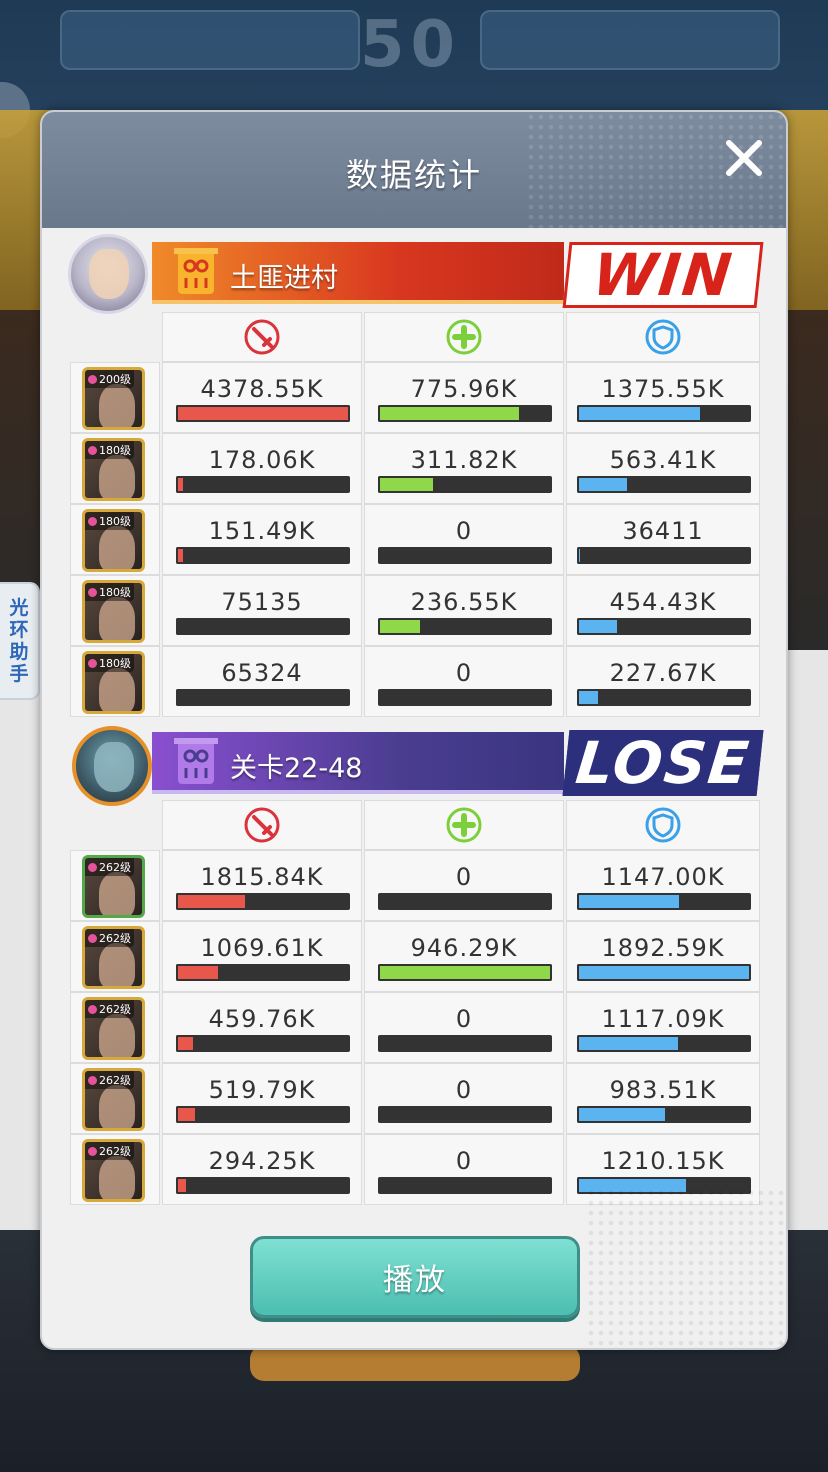 This screenshot has height=1472, width=828. What do you see at coordinates (262, 397) in the screenshot?
I see `damage-cell: 4378.55K` at bounding box center [262, 397].